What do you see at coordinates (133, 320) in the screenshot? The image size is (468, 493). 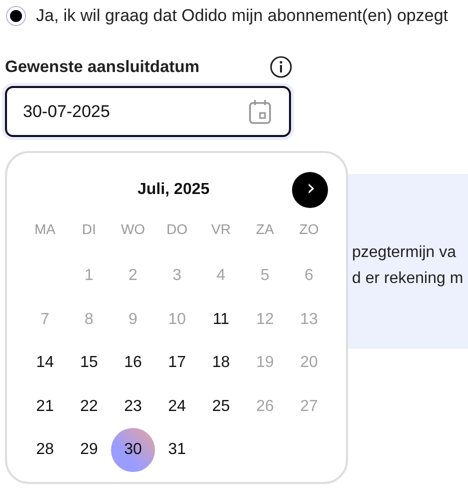 I see `calendar-day: 9` at bounding box center [133, 320].